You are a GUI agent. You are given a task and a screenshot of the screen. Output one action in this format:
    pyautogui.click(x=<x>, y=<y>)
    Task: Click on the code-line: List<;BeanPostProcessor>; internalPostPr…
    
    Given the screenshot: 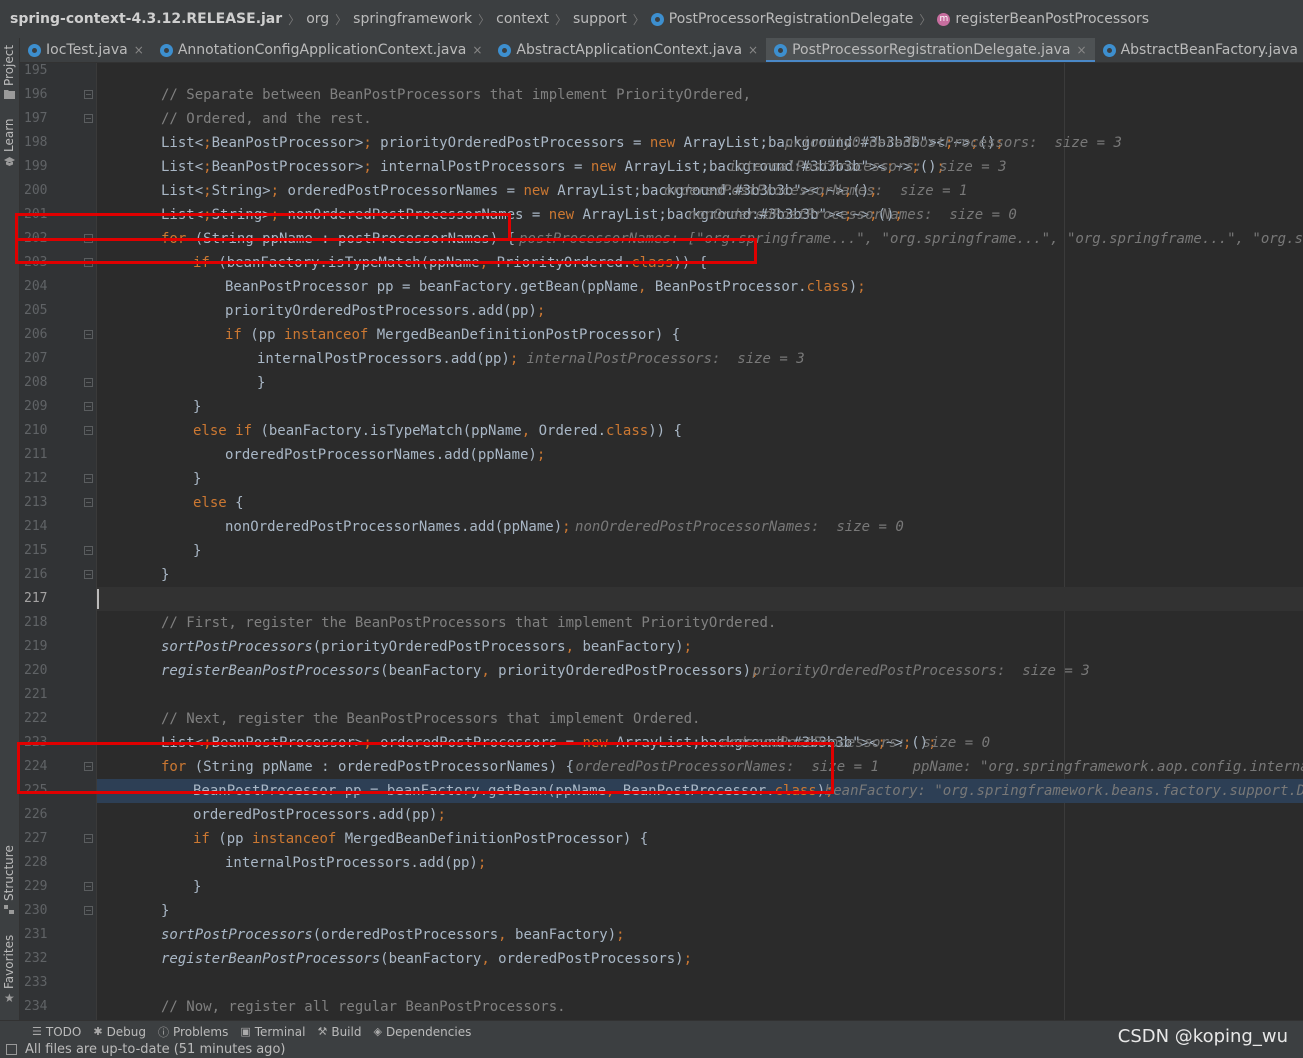 What is the action you would take?
    pyautogui.click(x=700, y=167)
    